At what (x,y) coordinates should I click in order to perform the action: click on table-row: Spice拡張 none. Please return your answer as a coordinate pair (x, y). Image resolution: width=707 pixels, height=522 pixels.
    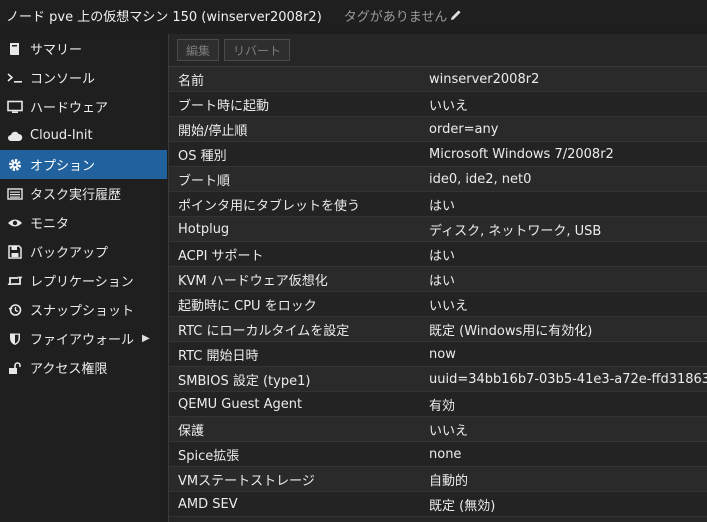
    Looking at the image, I should click on (438, 454).